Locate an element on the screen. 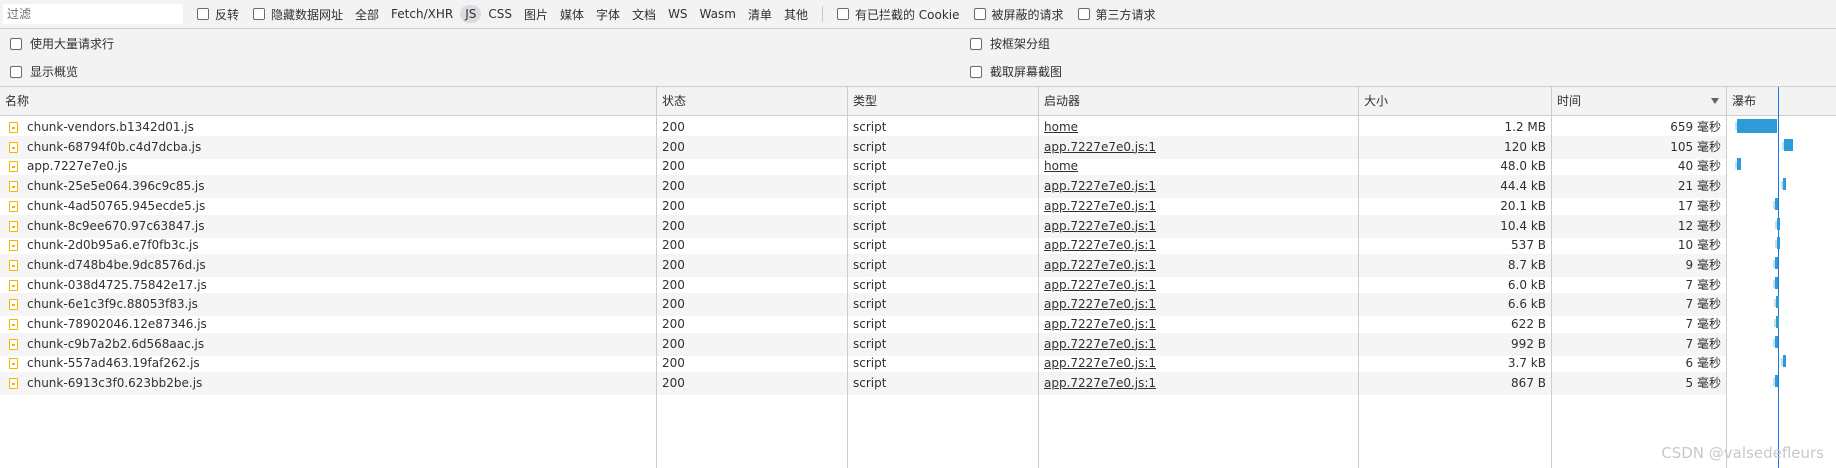  initiator-link: app.7227e7e0.js:1 is located at coordinates (1100, 383).